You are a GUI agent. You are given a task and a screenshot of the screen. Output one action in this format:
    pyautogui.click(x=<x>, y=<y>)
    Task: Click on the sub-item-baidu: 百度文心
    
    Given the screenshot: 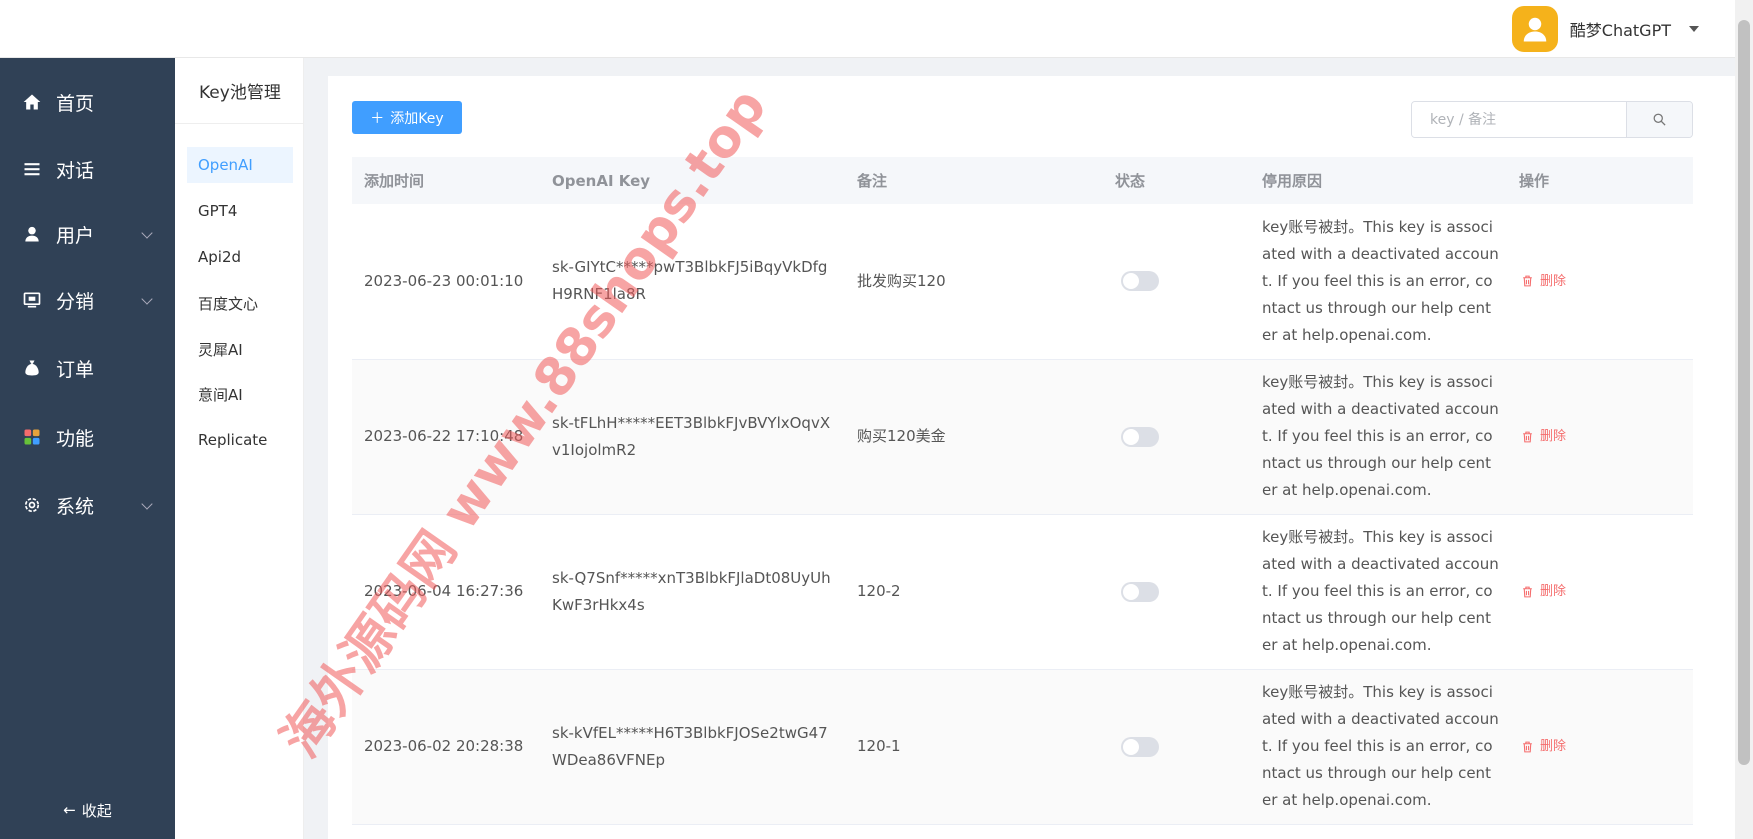 What is the action you would take?
    pyautogui.click(x=240, y=303)
    